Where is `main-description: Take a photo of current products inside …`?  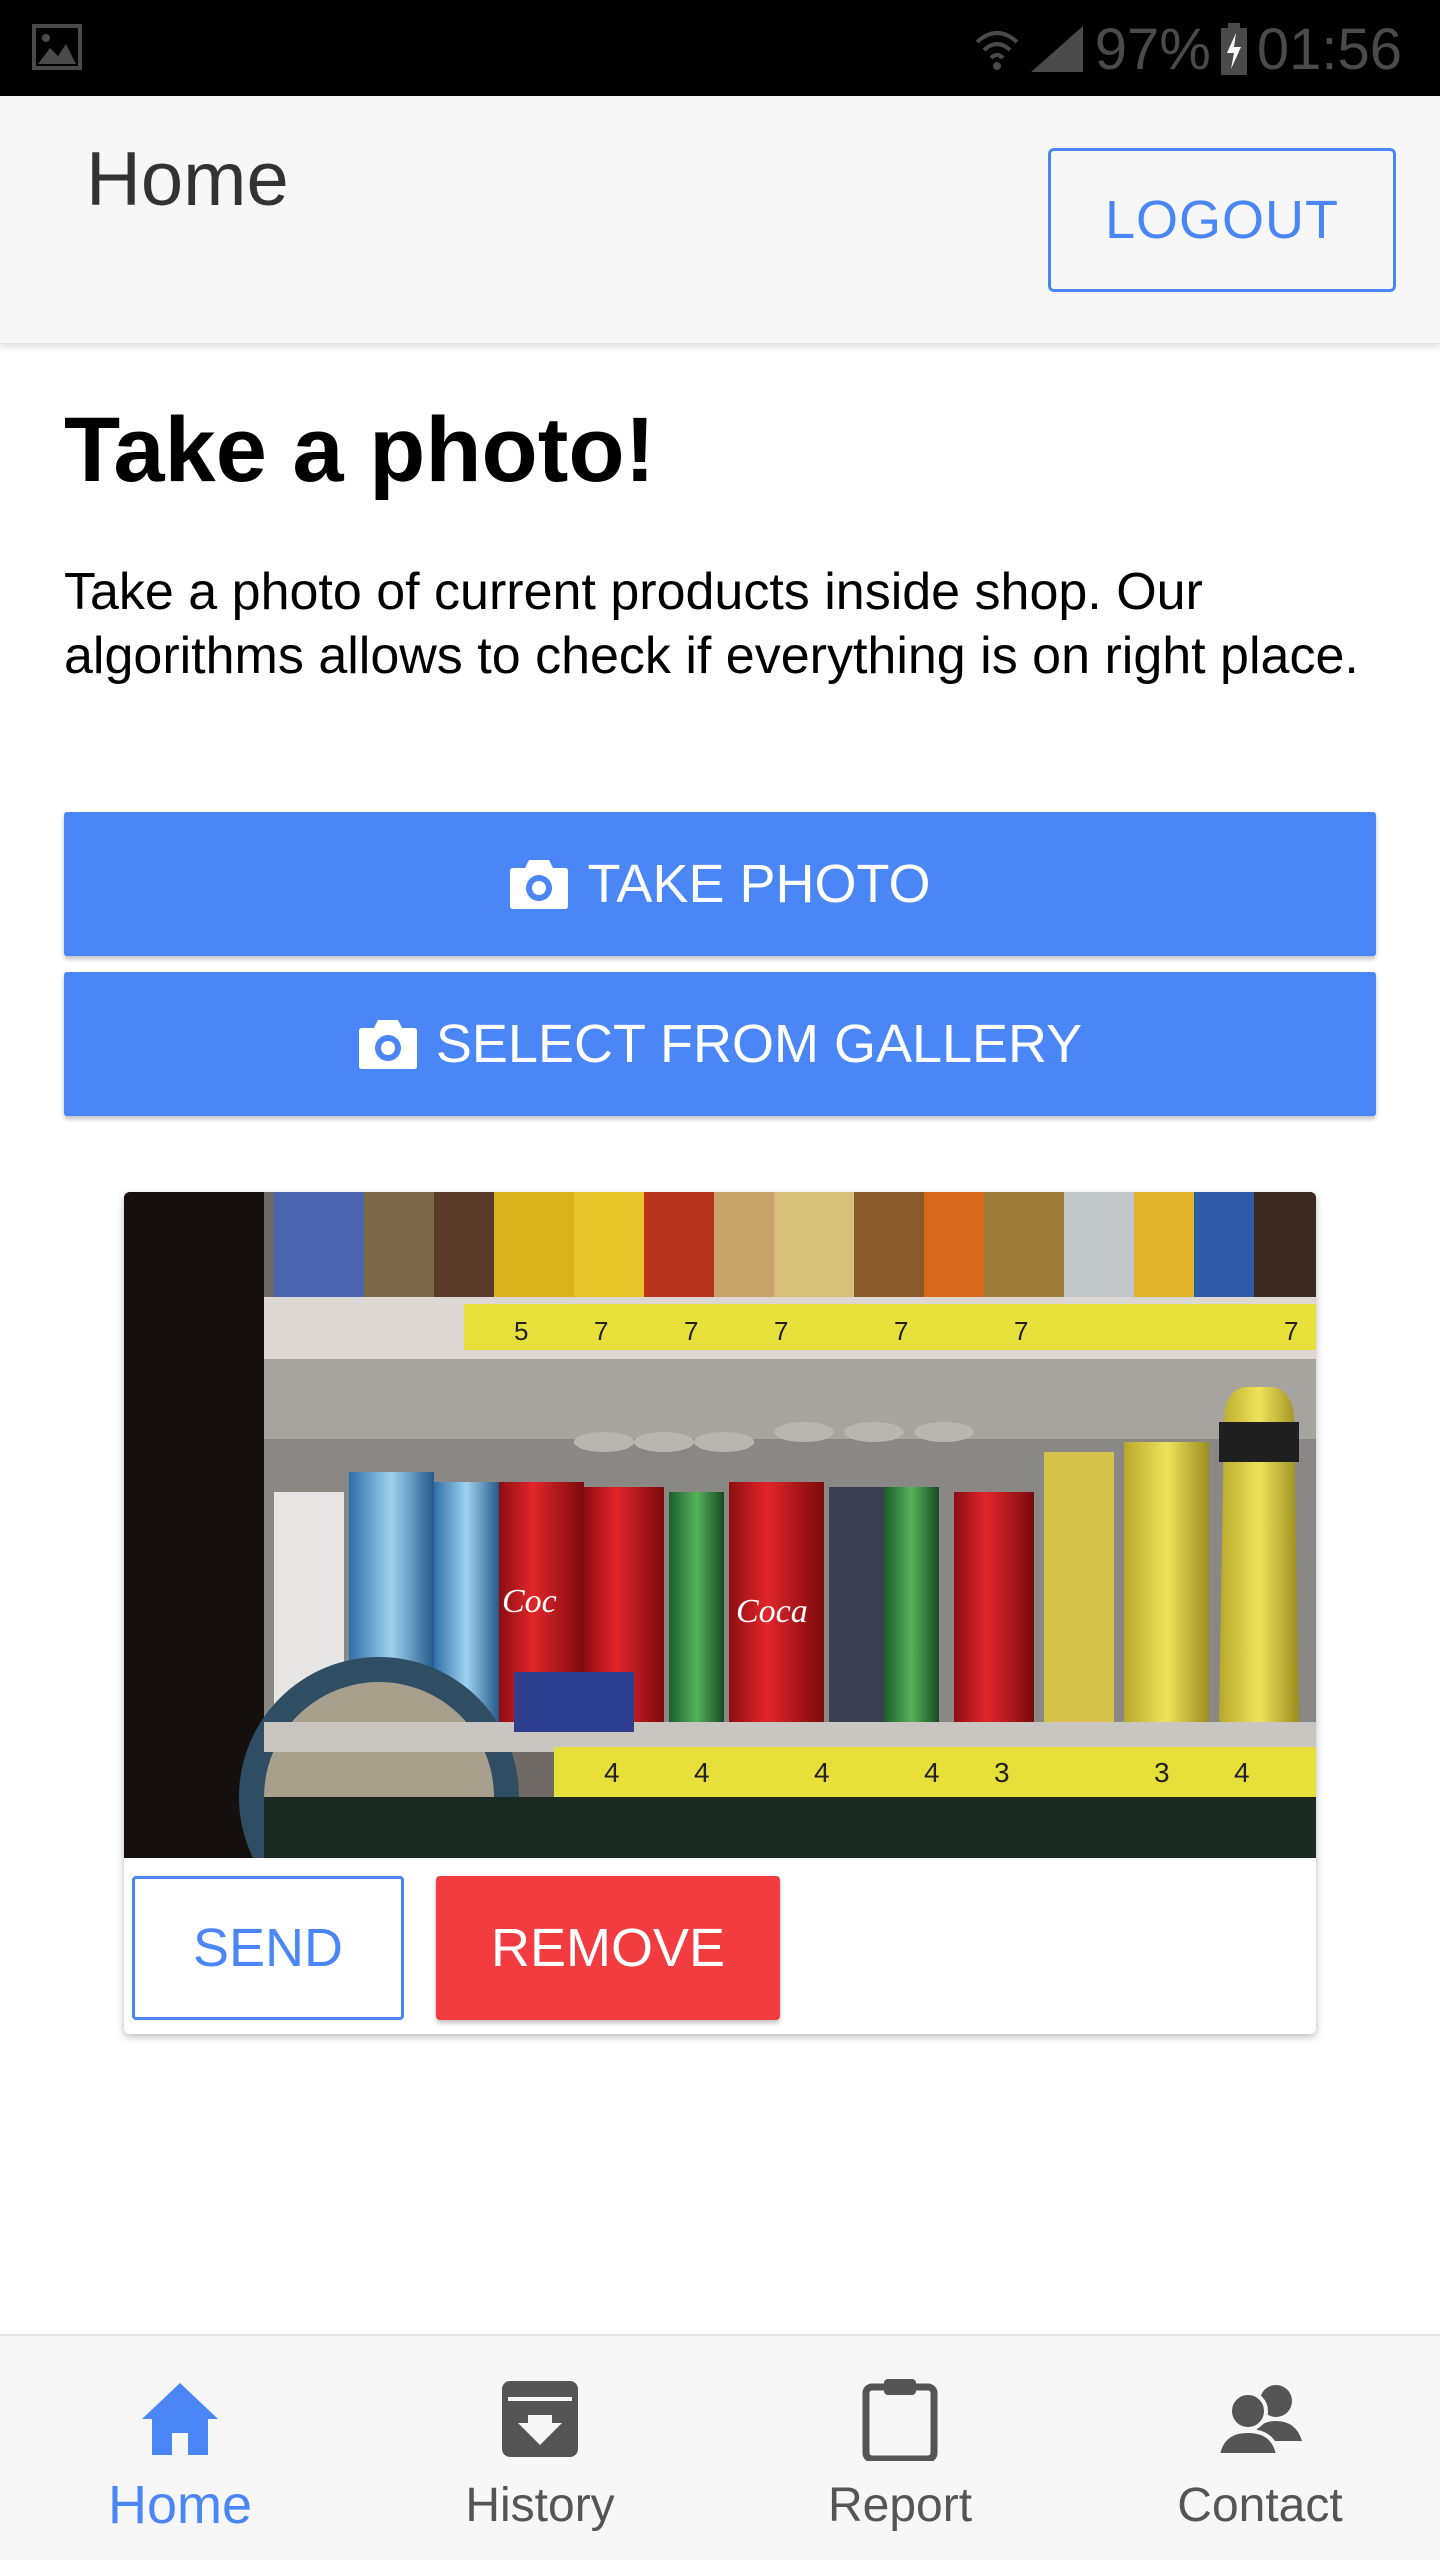 main-description: Take a photo of current products inside … is located at coordinates (711, 624).